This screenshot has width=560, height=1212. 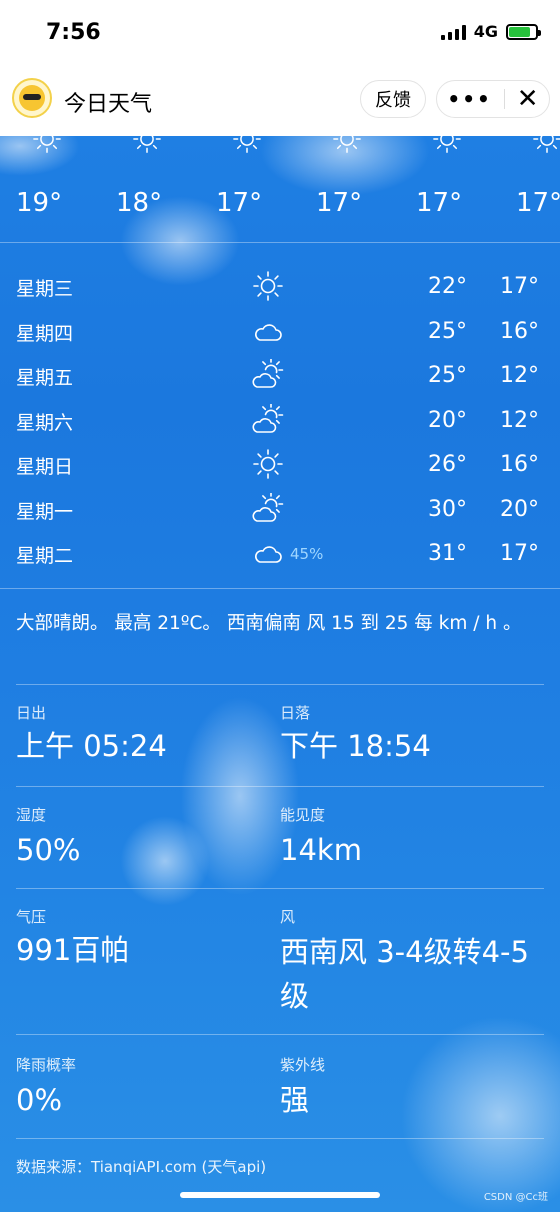 I want to click on page-title: 今日天气, so click(x=108, y=104).